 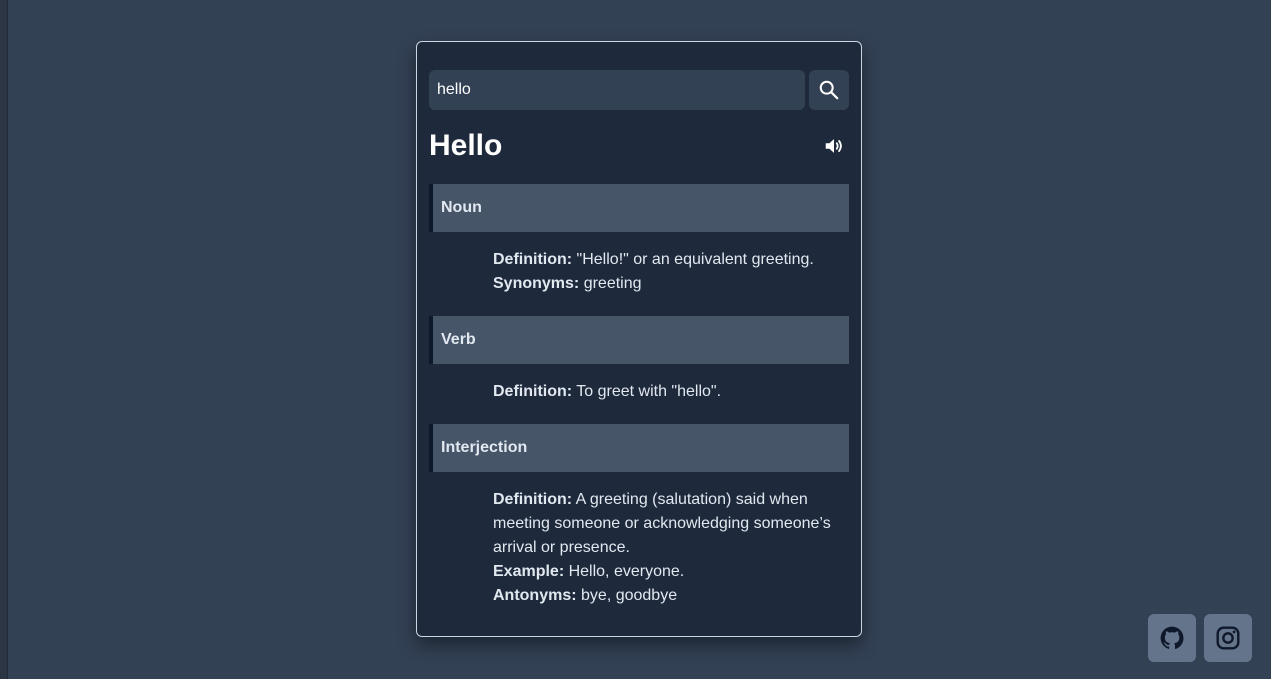 What do you see at coordinates (529, 571) in the screenshot?
I see `example-label: Example:` at bounding box center [529, 571].